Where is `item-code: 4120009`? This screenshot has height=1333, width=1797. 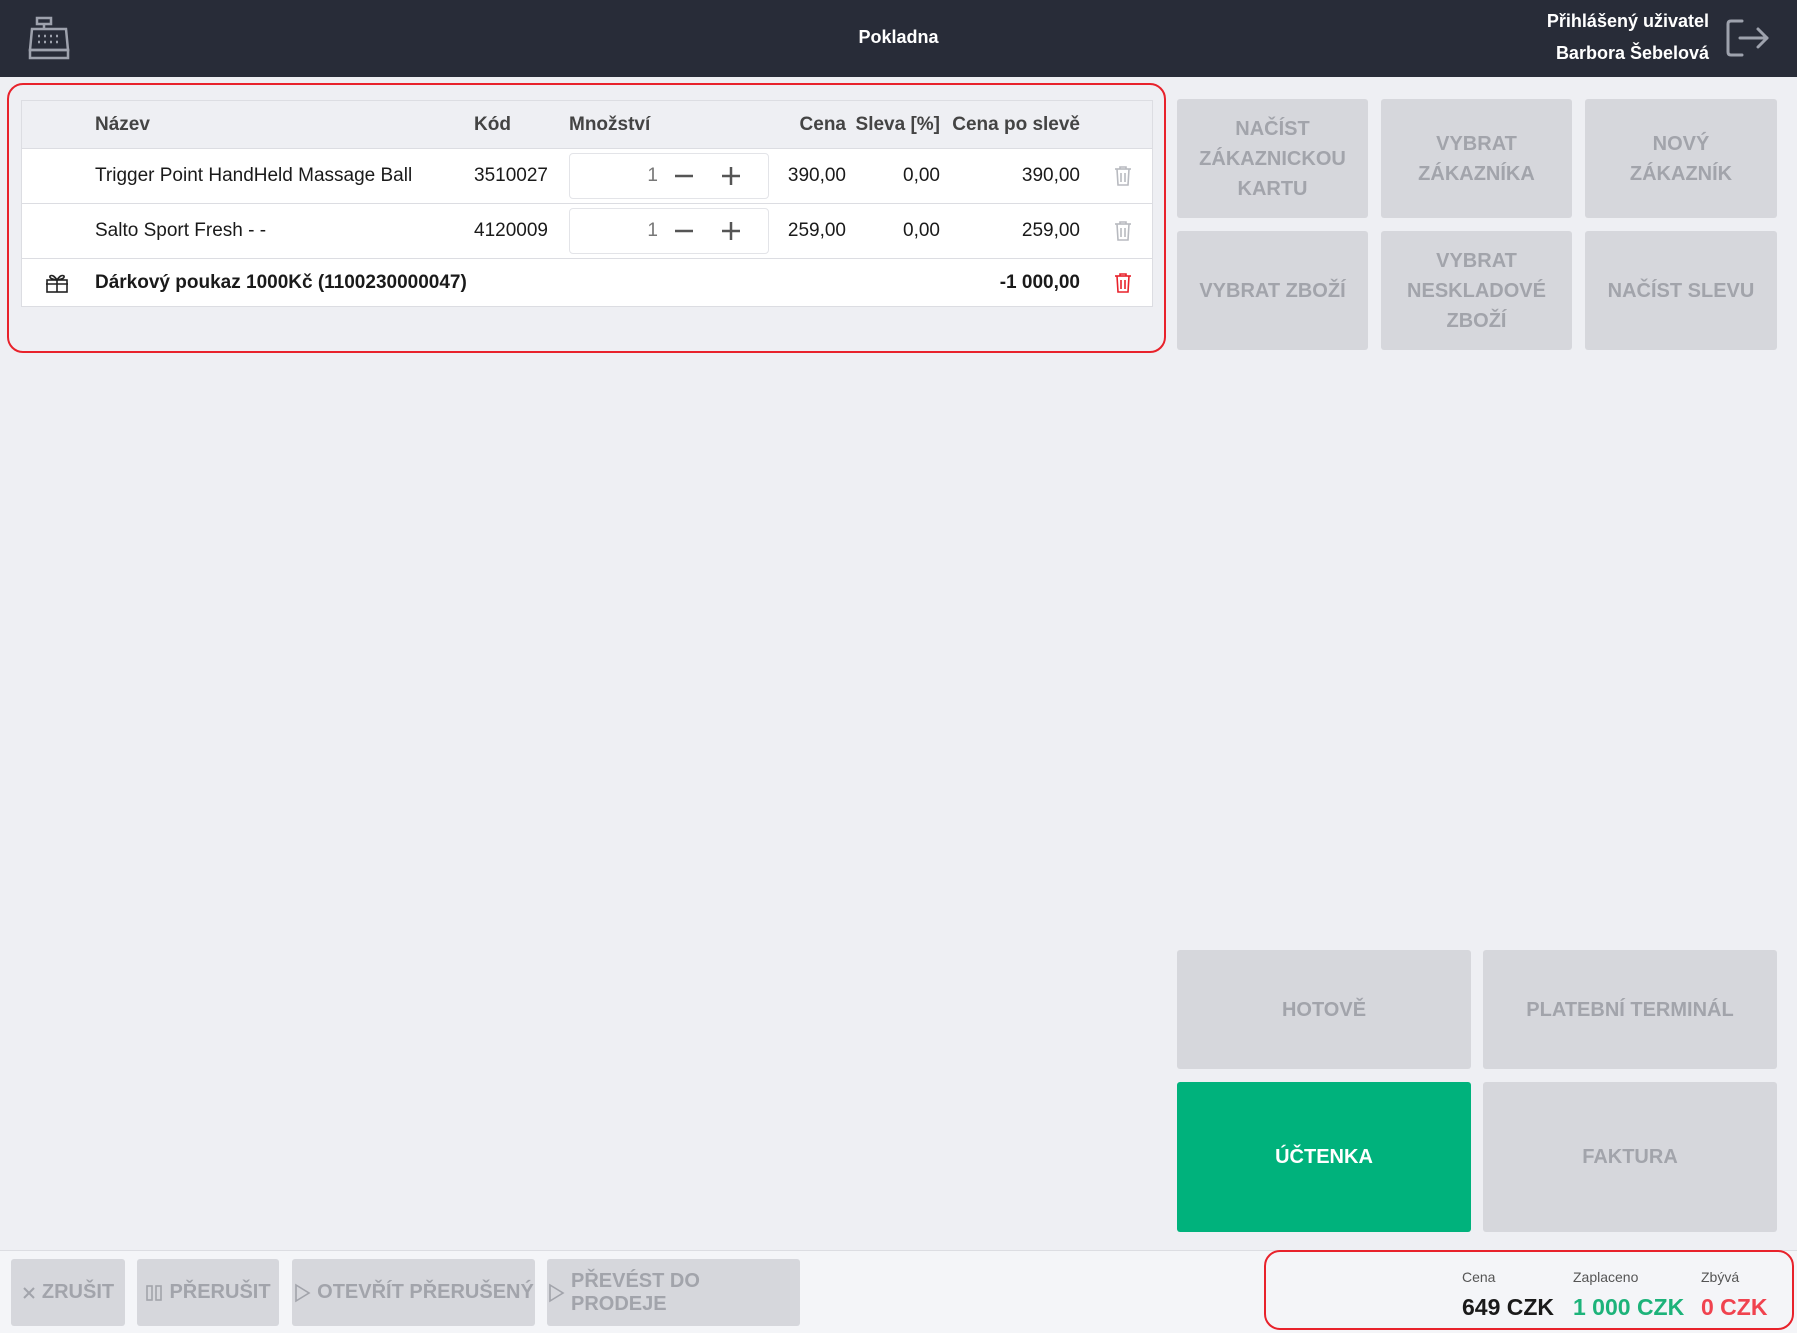 item-code: 4120009 is located at coordinates (511, 230).